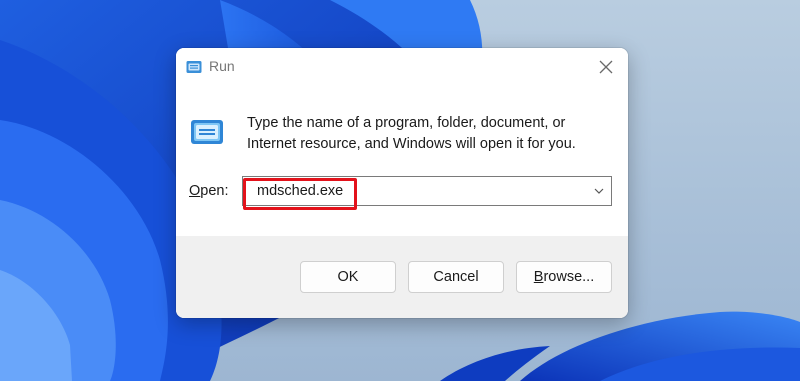 Image resolution: width=800 pixels, height=381 pixels. I want to click on open-label-accelerator: O, so click(195, 191).